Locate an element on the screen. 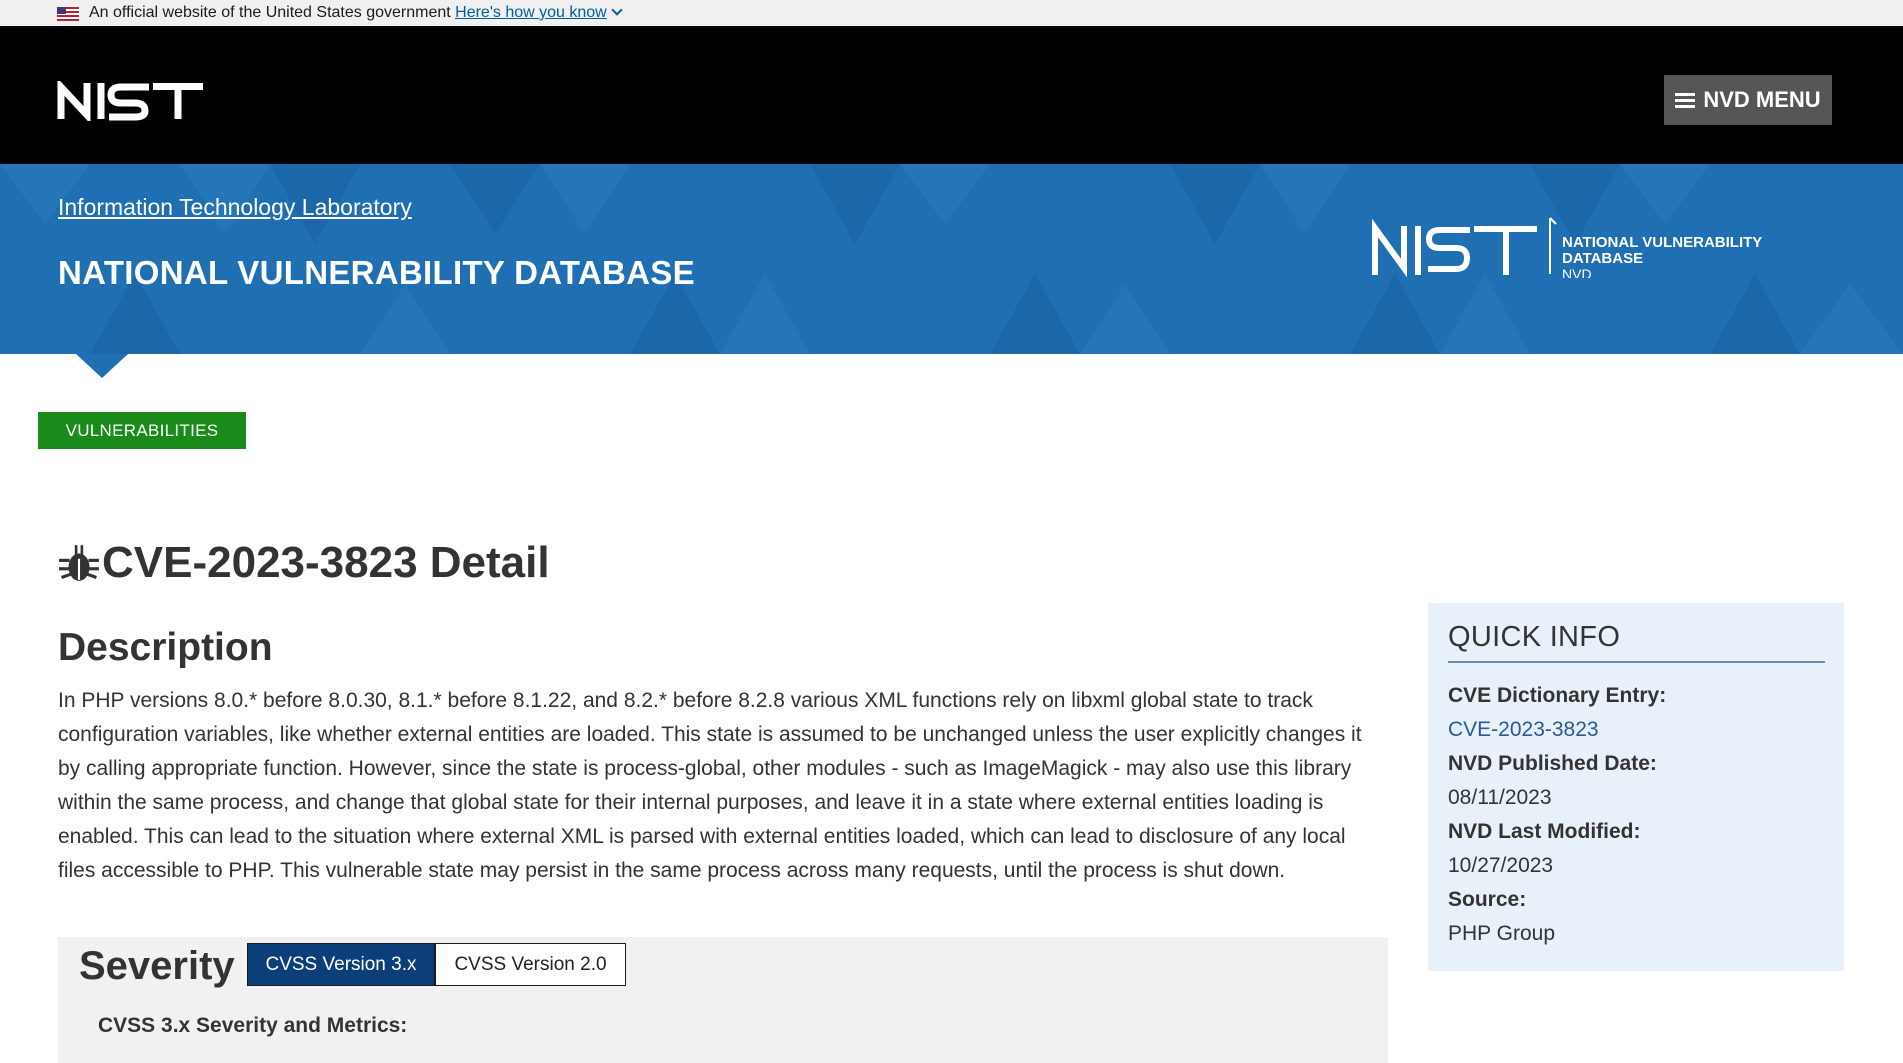 This screenshot has width=1903, height=1063. cvss3-subheading: CVSS 3.x Severity and Metrics: is located at coordinates (253, 1025).